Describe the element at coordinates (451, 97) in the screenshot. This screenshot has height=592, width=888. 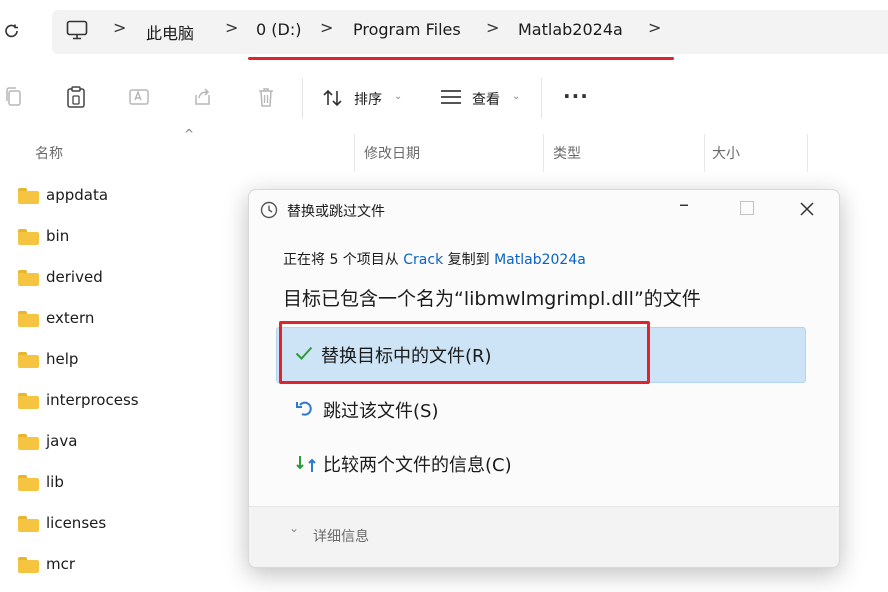
I see `view-icon` at that location.